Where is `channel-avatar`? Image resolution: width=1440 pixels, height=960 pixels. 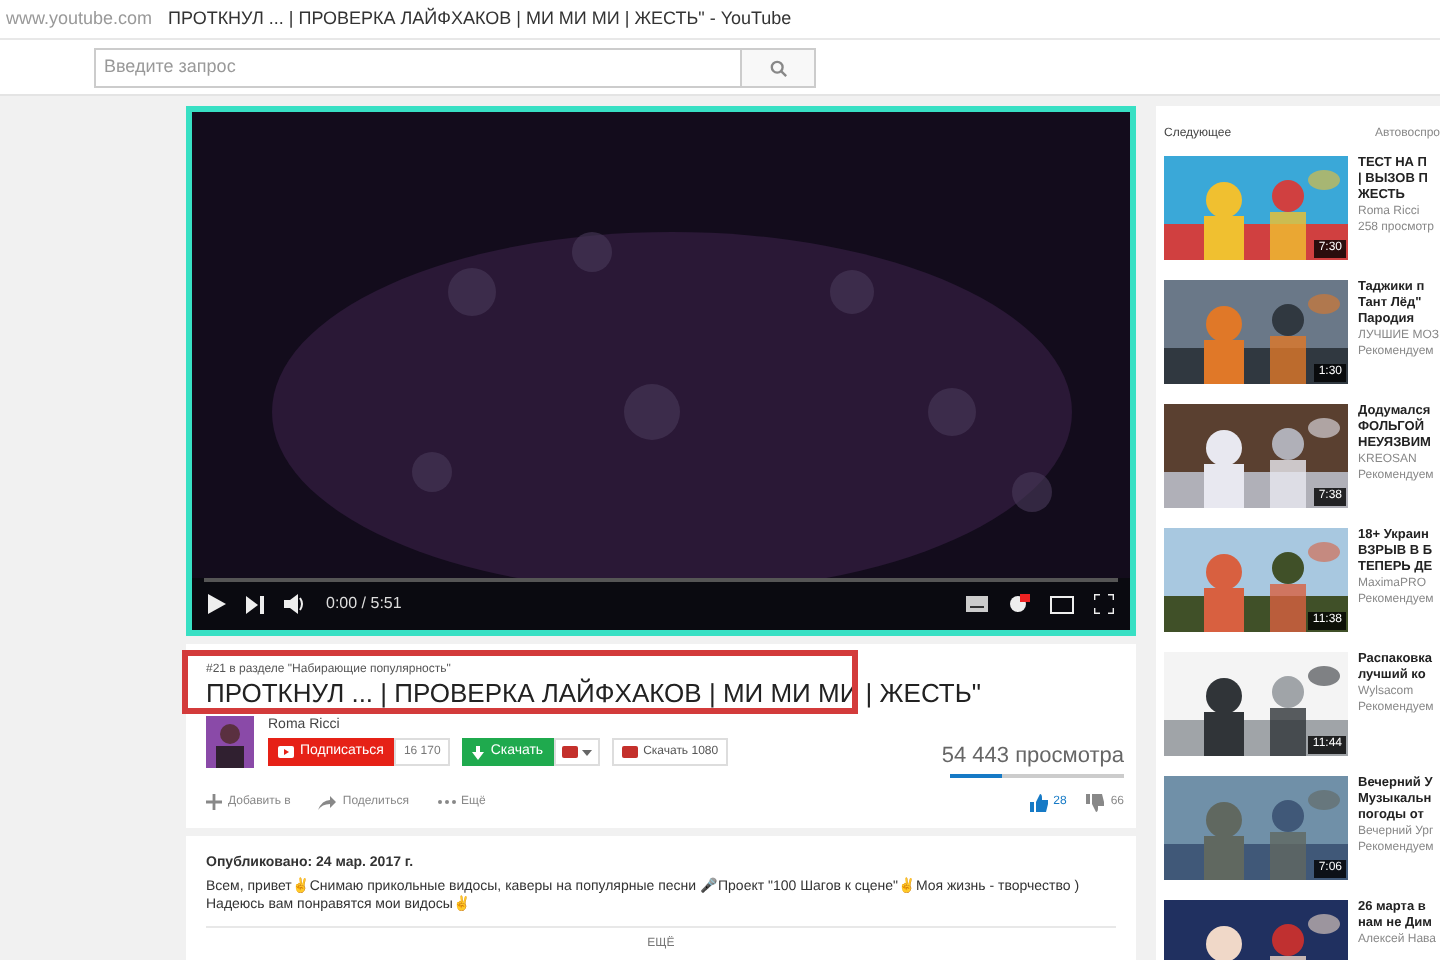
channel-avatar is located at coordinates (230, 742).